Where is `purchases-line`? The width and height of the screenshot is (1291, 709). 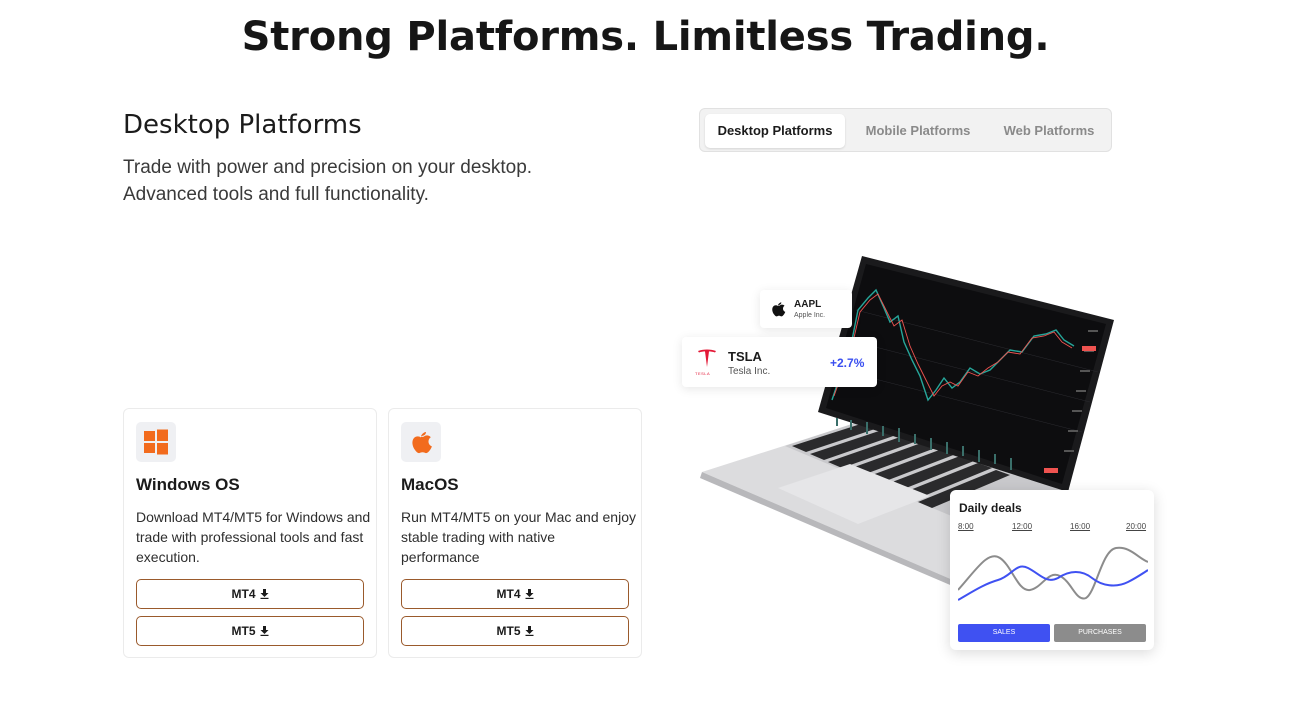
purchases-line is located at coordinates (1053, 573).